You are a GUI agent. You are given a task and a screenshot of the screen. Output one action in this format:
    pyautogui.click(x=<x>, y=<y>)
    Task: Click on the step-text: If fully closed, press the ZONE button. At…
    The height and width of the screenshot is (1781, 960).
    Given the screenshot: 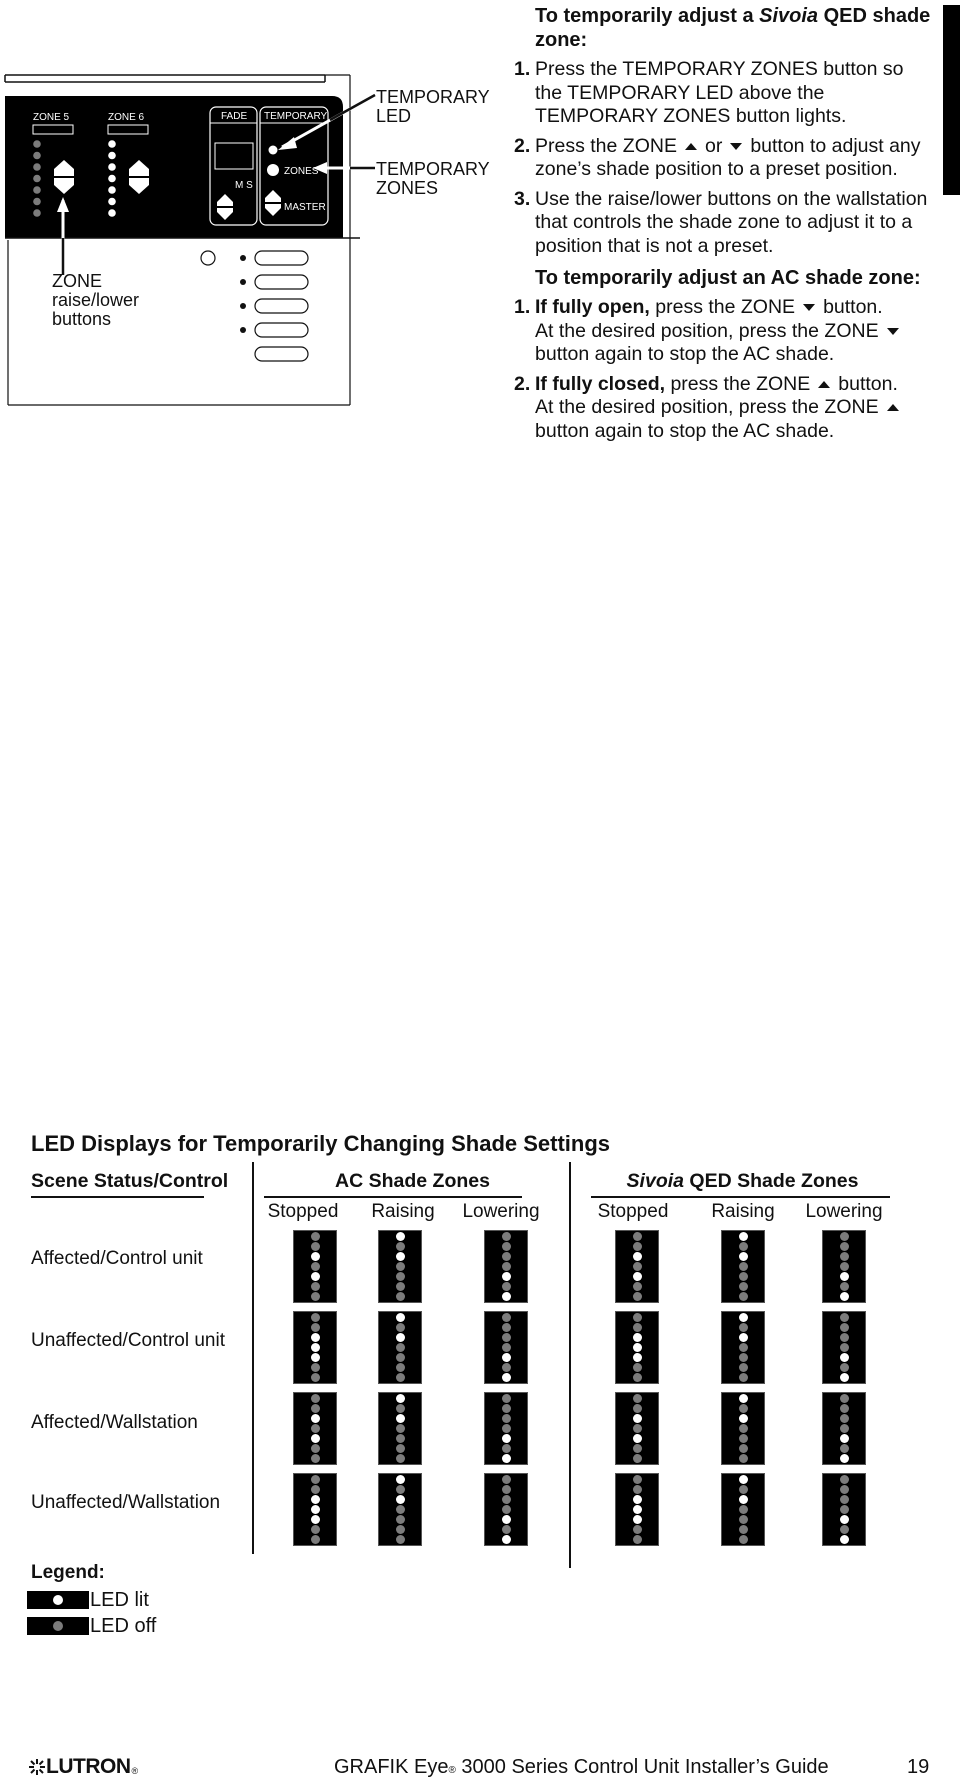 What is the action you would take?
    pyautogui.click(x=735, y=408)
    